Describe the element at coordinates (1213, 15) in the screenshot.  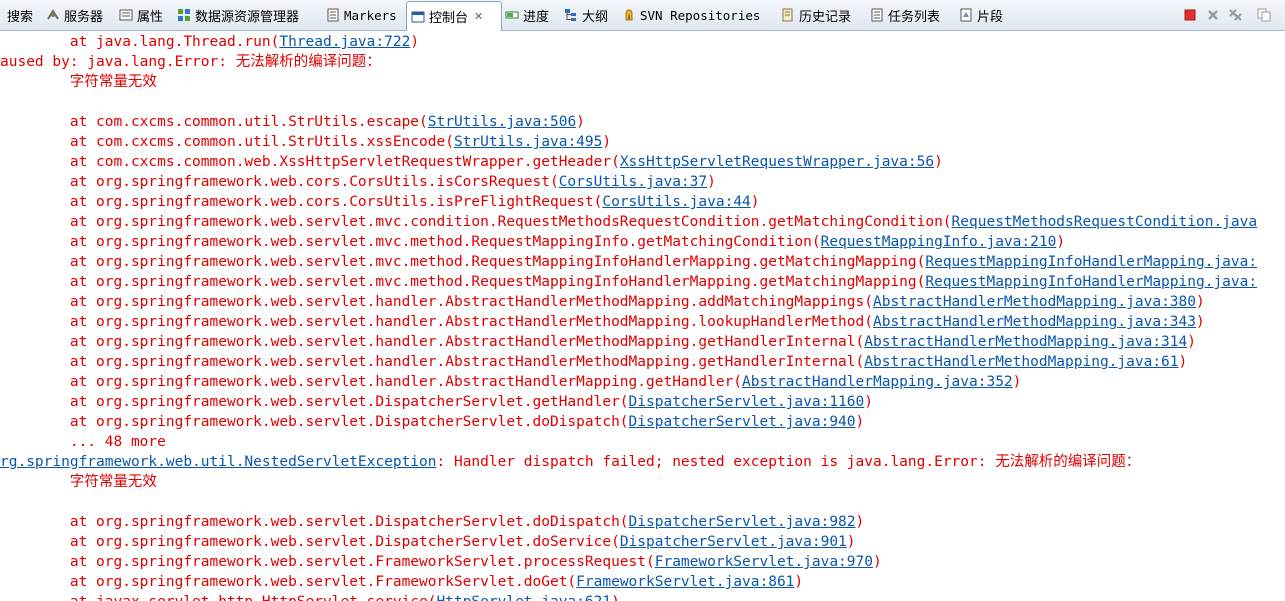
I see `remove-launch-icon` at that location.